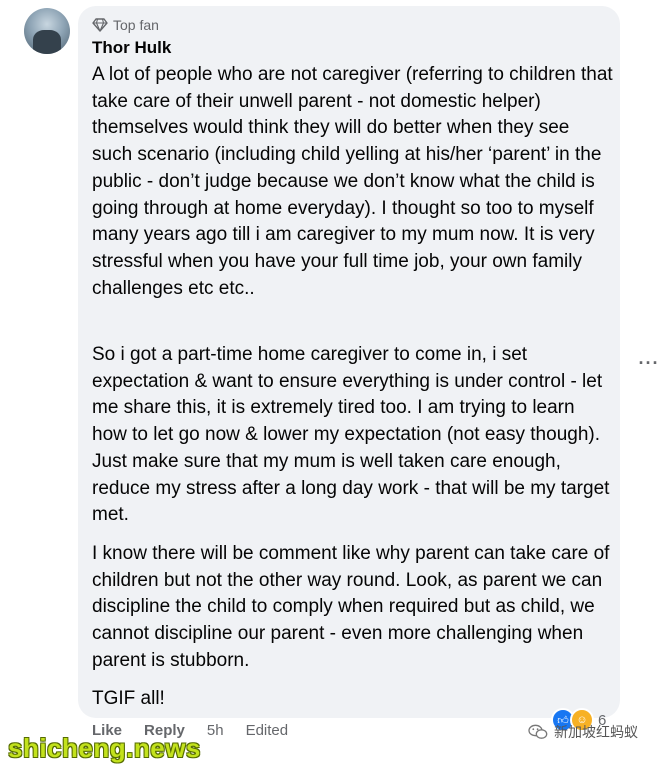 This screenshot has width=669, height=764. I want to click on avatar, so click(47, 31).